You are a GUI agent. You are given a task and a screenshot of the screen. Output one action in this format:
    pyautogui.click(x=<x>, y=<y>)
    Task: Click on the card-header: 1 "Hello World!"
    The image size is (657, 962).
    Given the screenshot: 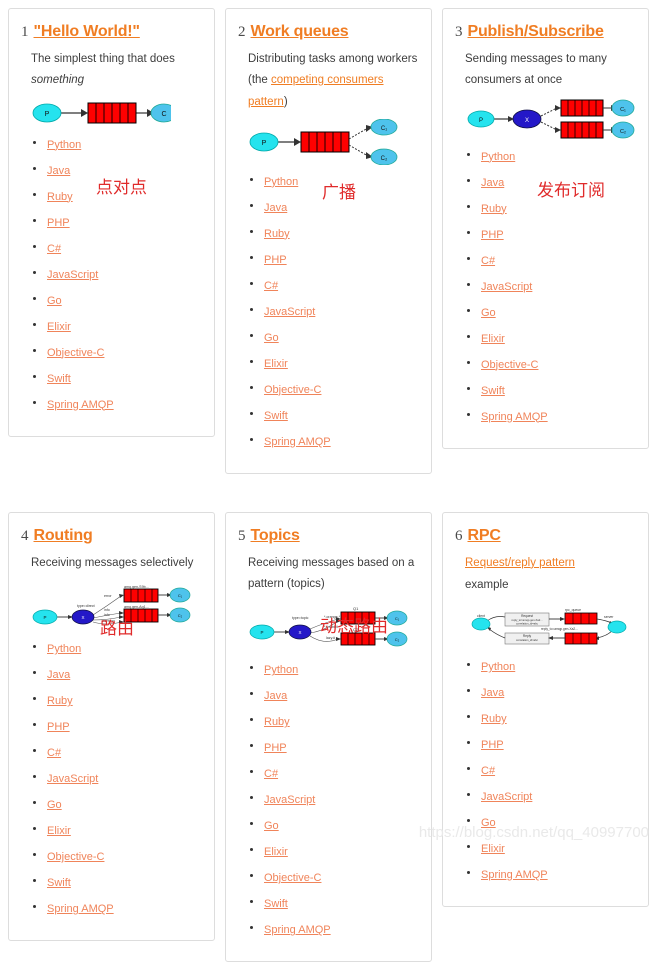 What is the action you would take?
    pyautogui.click(x=111, y=32)
    